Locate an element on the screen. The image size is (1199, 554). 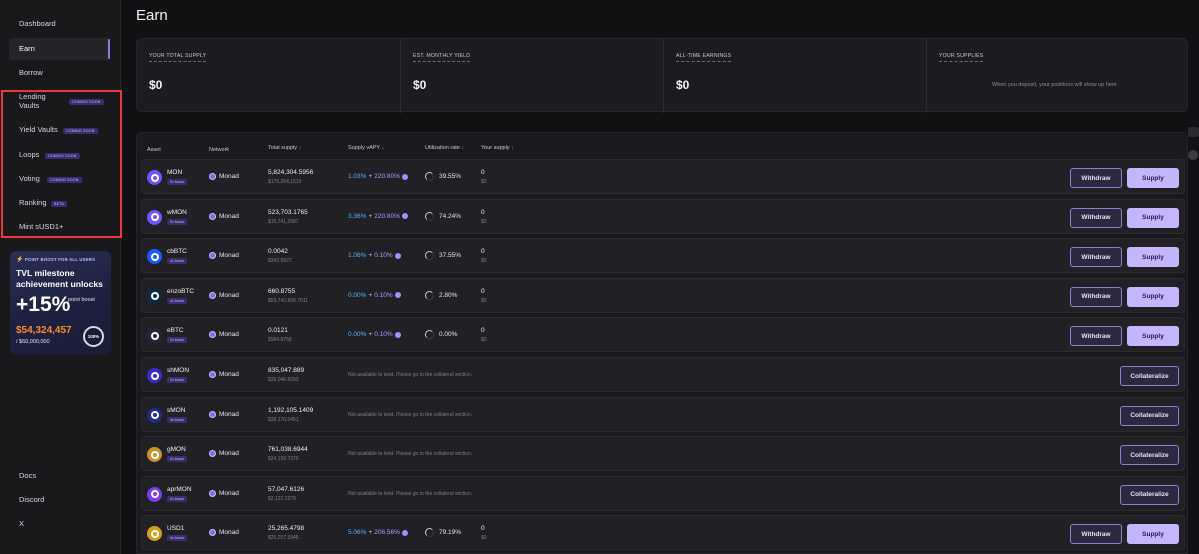
header-your-supply: Your supply ↓ is located at coordinates (497, 148).